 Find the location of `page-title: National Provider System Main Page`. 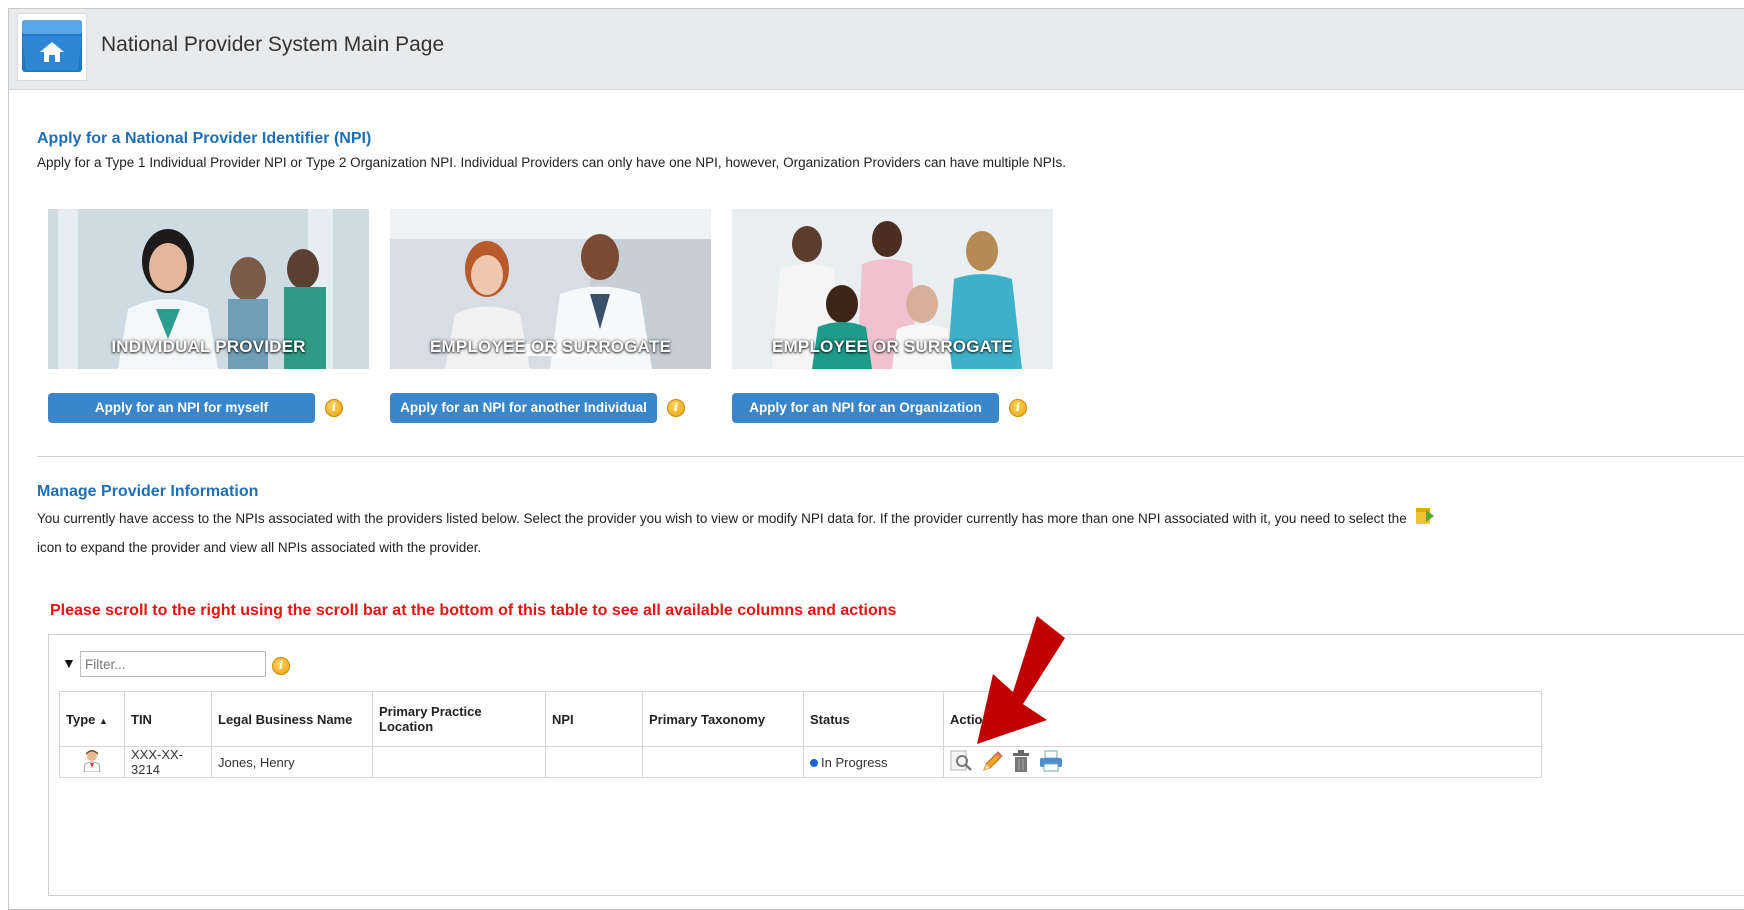

page-title: National Provider System Main Page is located at coordinates (273, 44).